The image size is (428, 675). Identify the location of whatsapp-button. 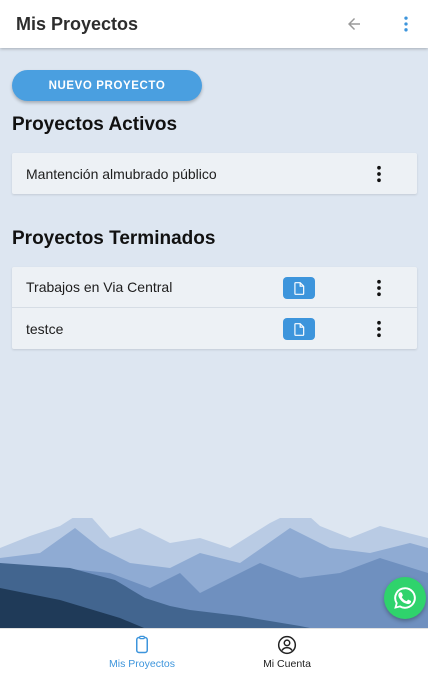
(405, 598).